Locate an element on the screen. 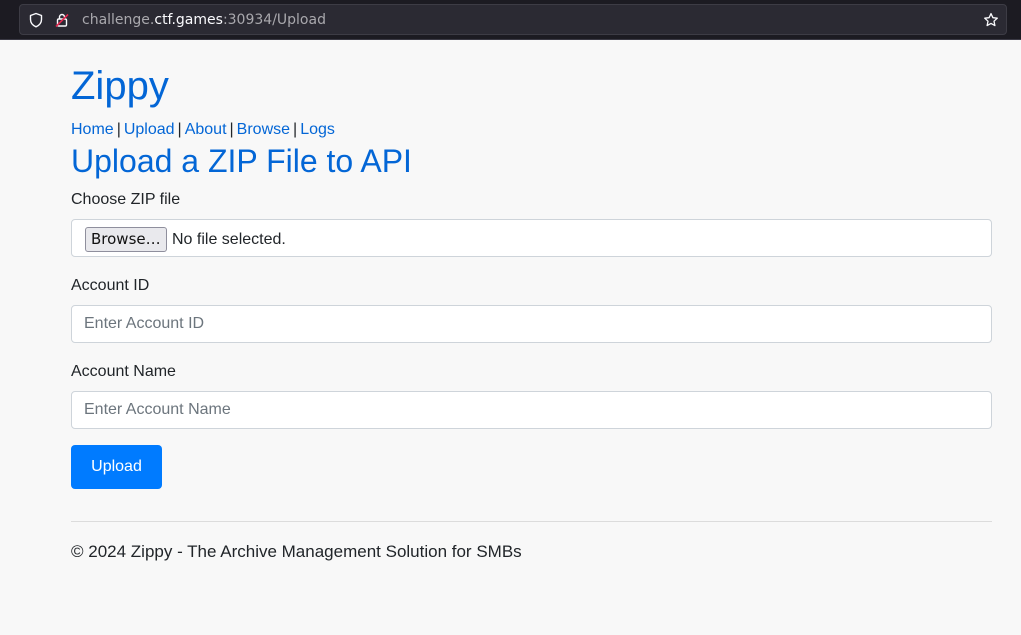 This screenshot has height=635, width=1021. url-text: challenge.ctf.games:30934/Upload is located at coordinates (204, 20).